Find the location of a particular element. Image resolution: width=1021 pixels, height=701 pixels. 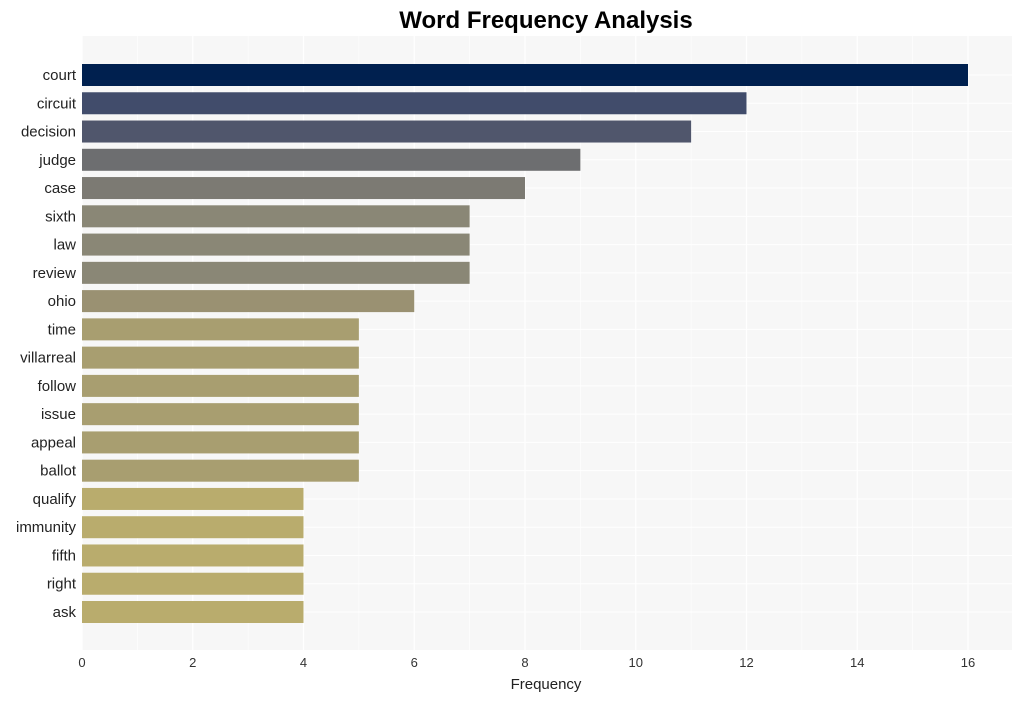

x-tick-label-16: 16 is located at coordinates (968, 662).